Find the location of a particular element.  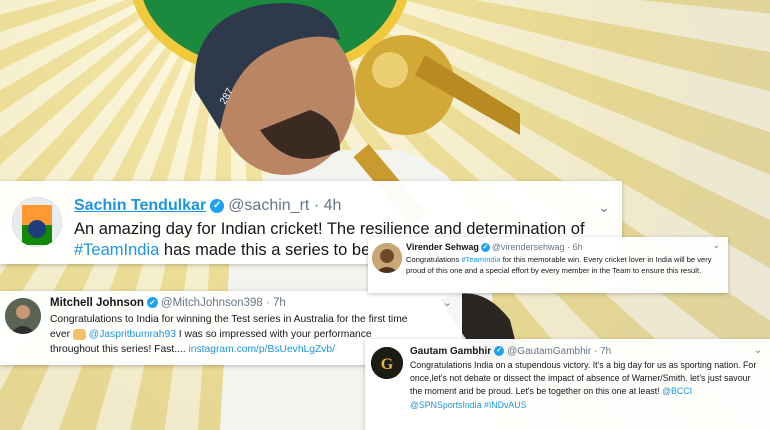

author-name: Sachin Tendulkar is located at coordinates (140, 205).